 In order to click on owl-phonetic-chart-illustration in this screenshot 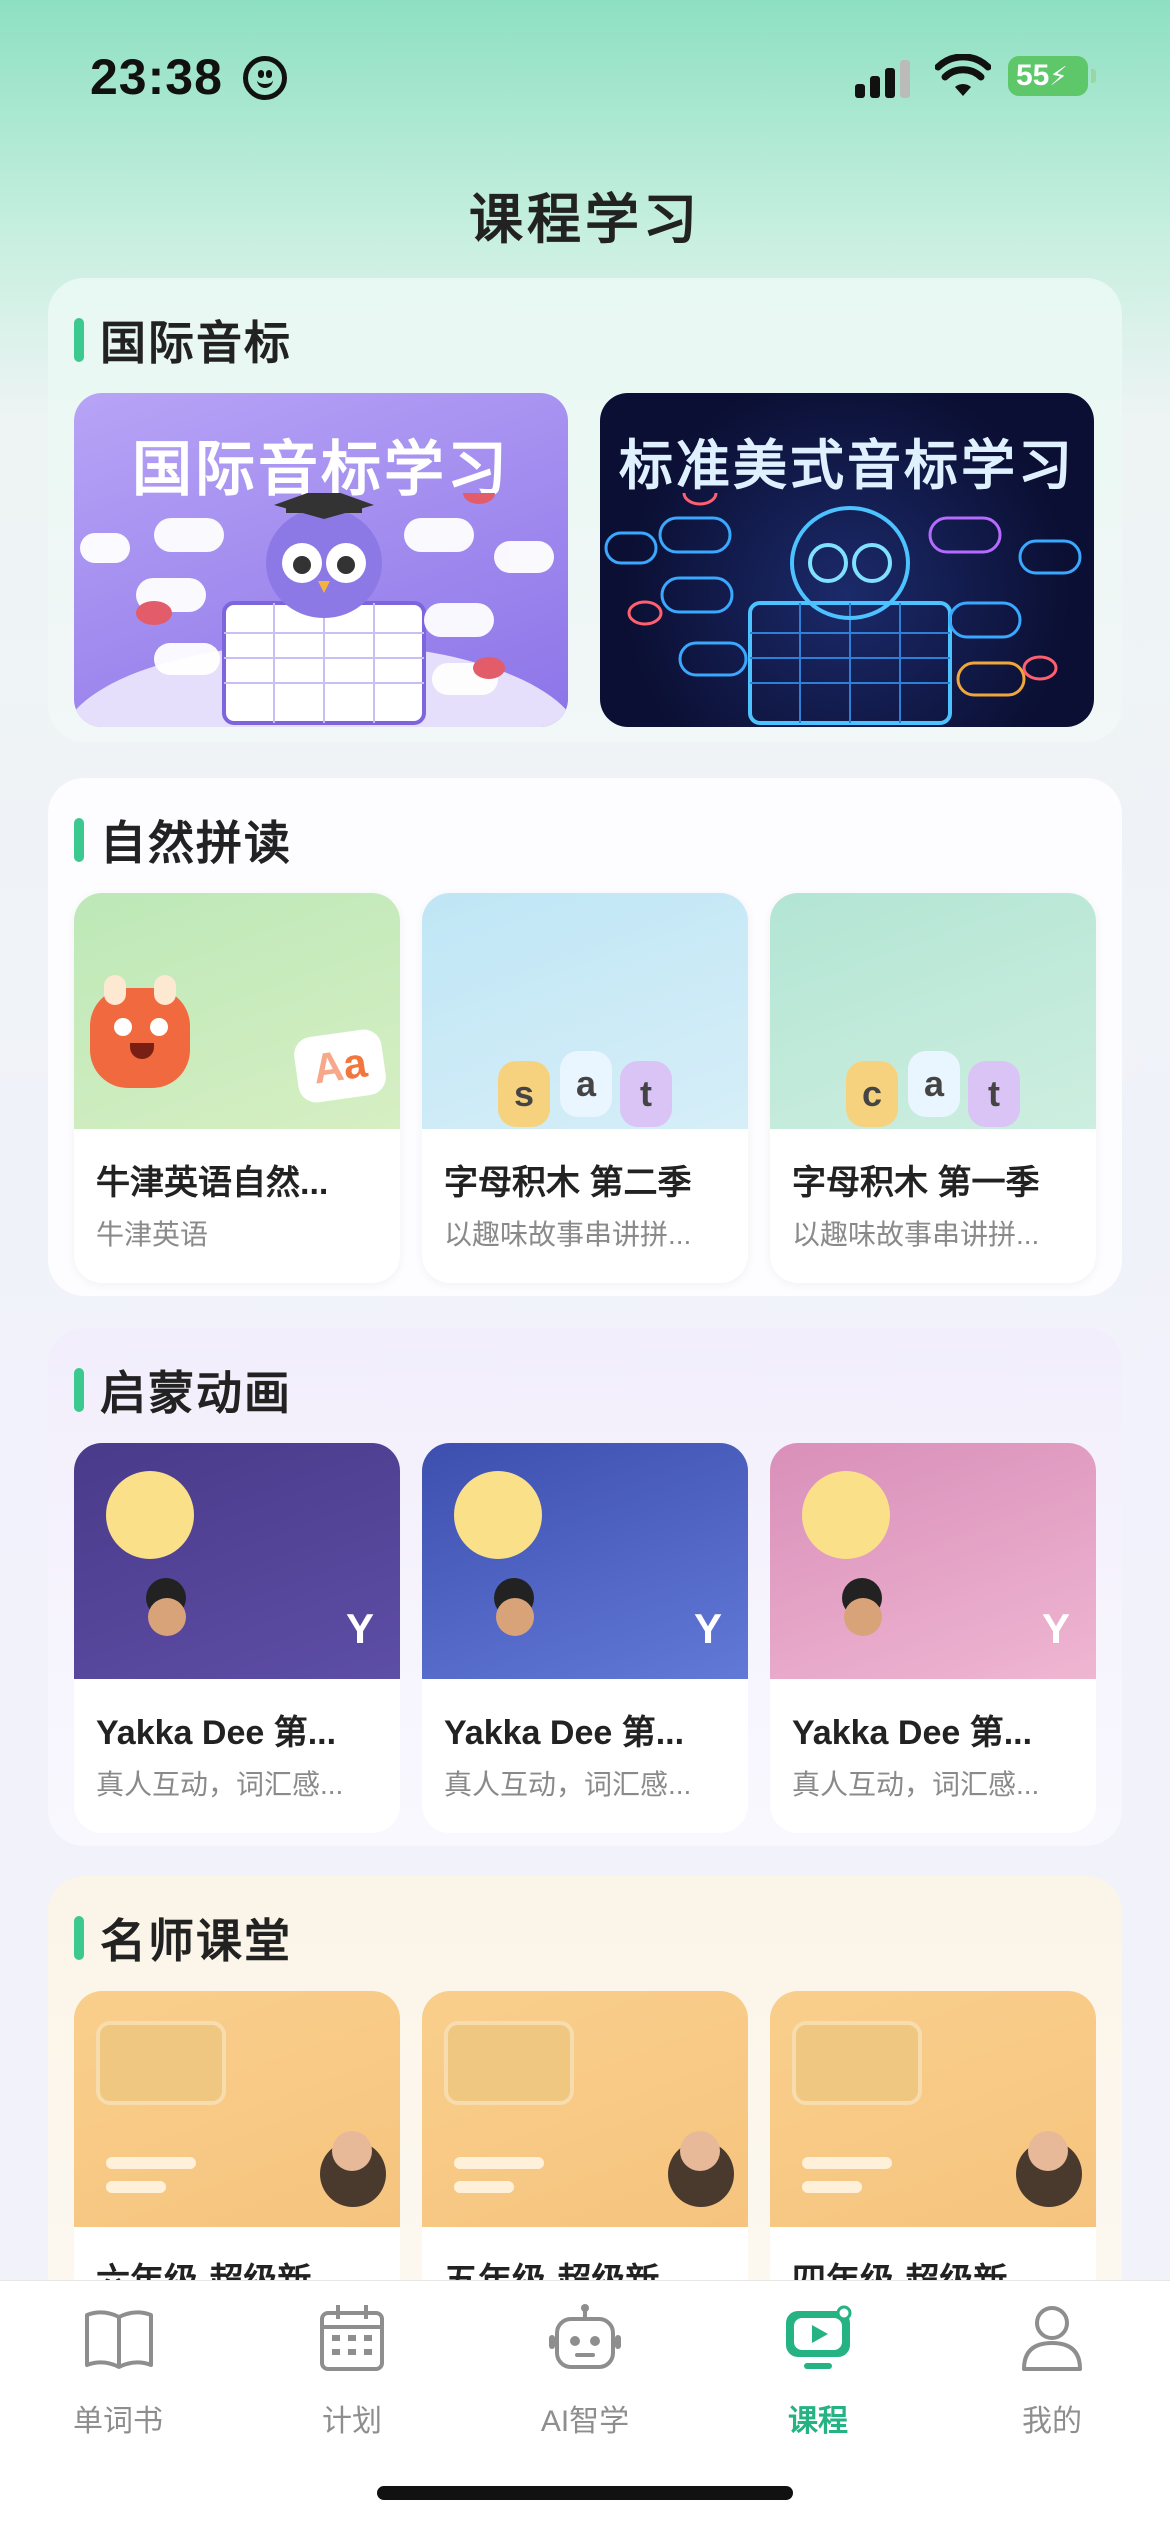, I will do `click(321, 610)`.